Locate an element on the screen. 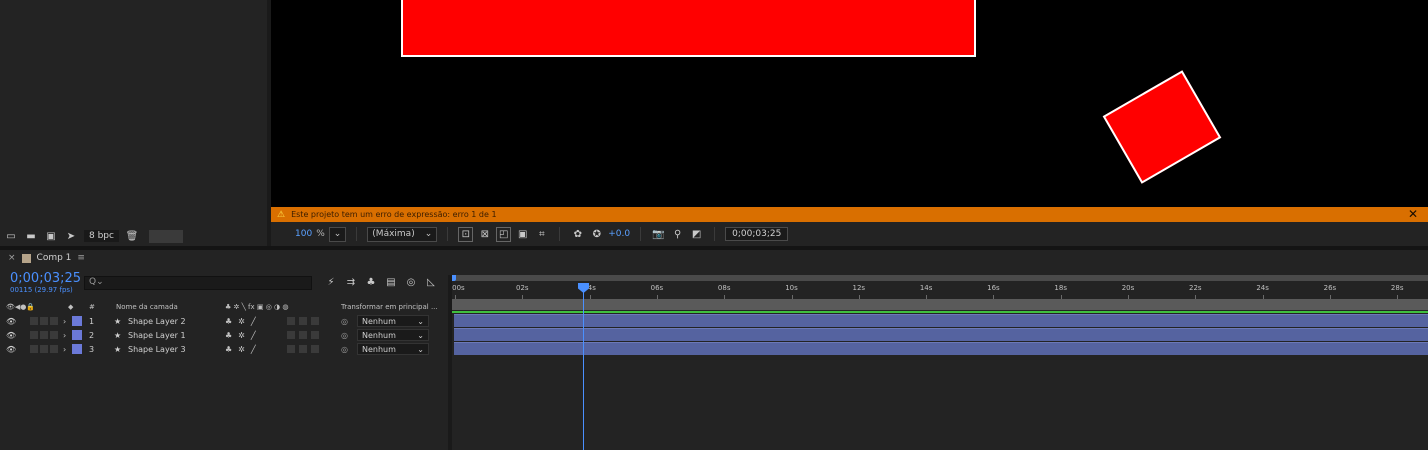 The width and height of the screenshot is (1428, 450). color-management-icon: ✪ is located at coordinates (596, 234).